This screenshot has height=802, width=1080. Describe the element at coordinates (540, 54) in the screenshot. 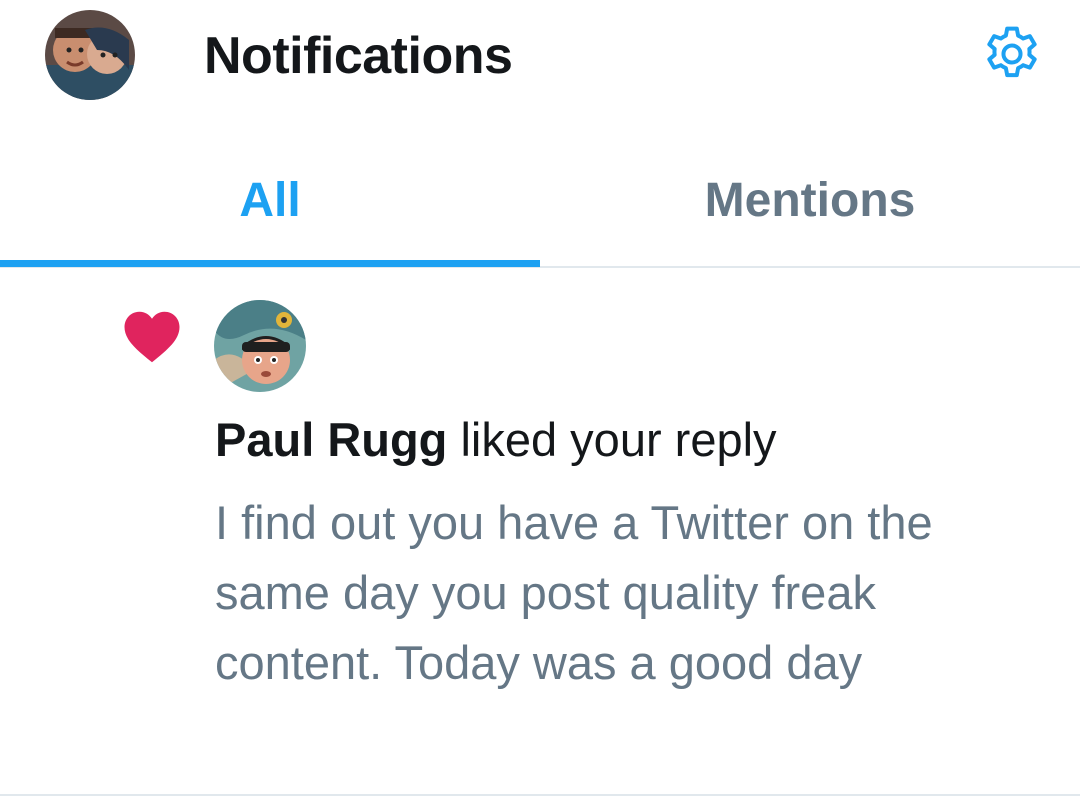

I see `top-app-bar: Notifications` at that location.